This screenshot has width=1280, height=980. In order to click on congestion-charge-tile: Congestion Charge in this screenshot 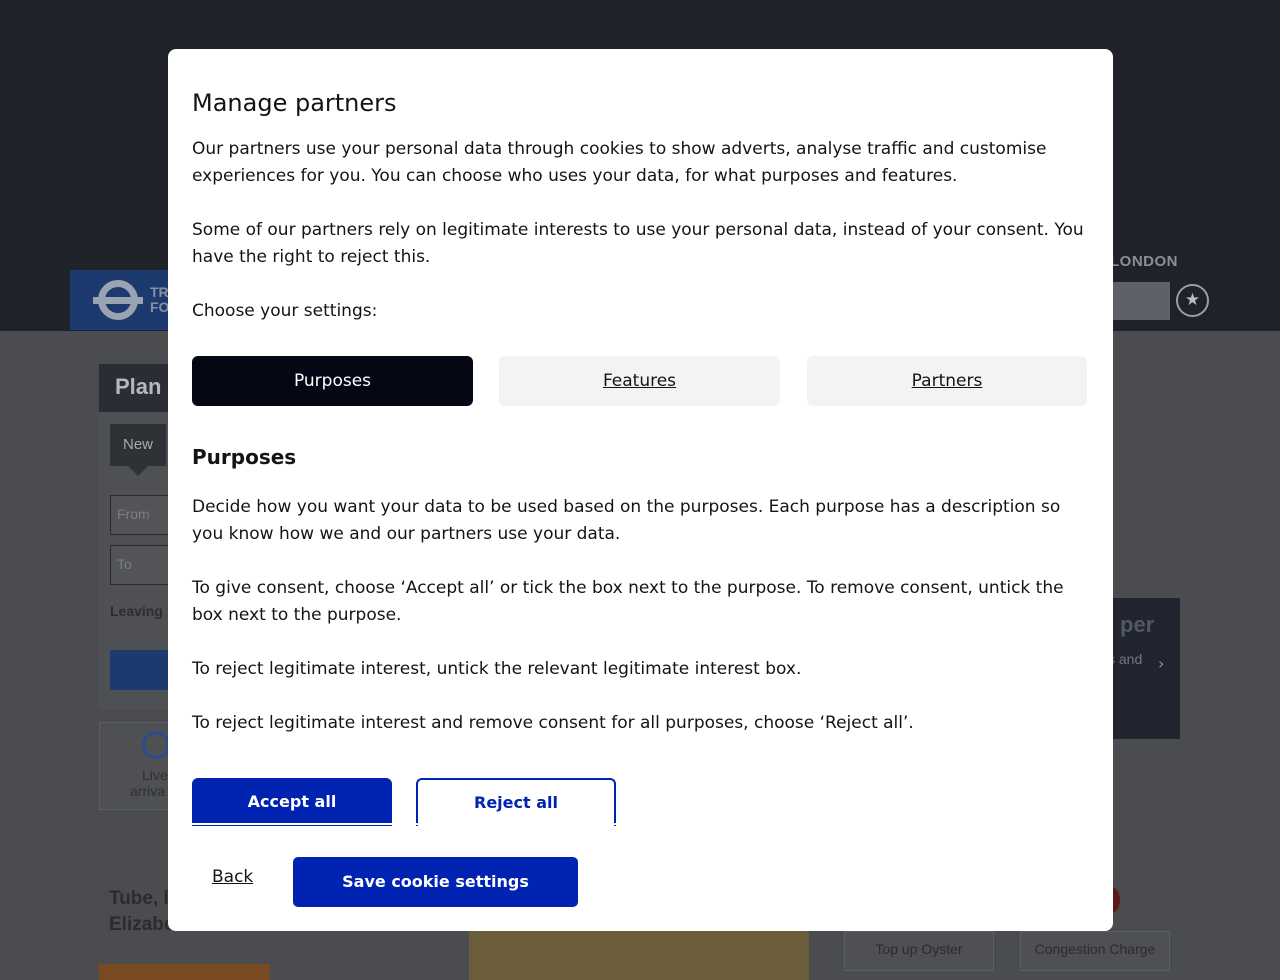, I will do `click(1095, 951)`.